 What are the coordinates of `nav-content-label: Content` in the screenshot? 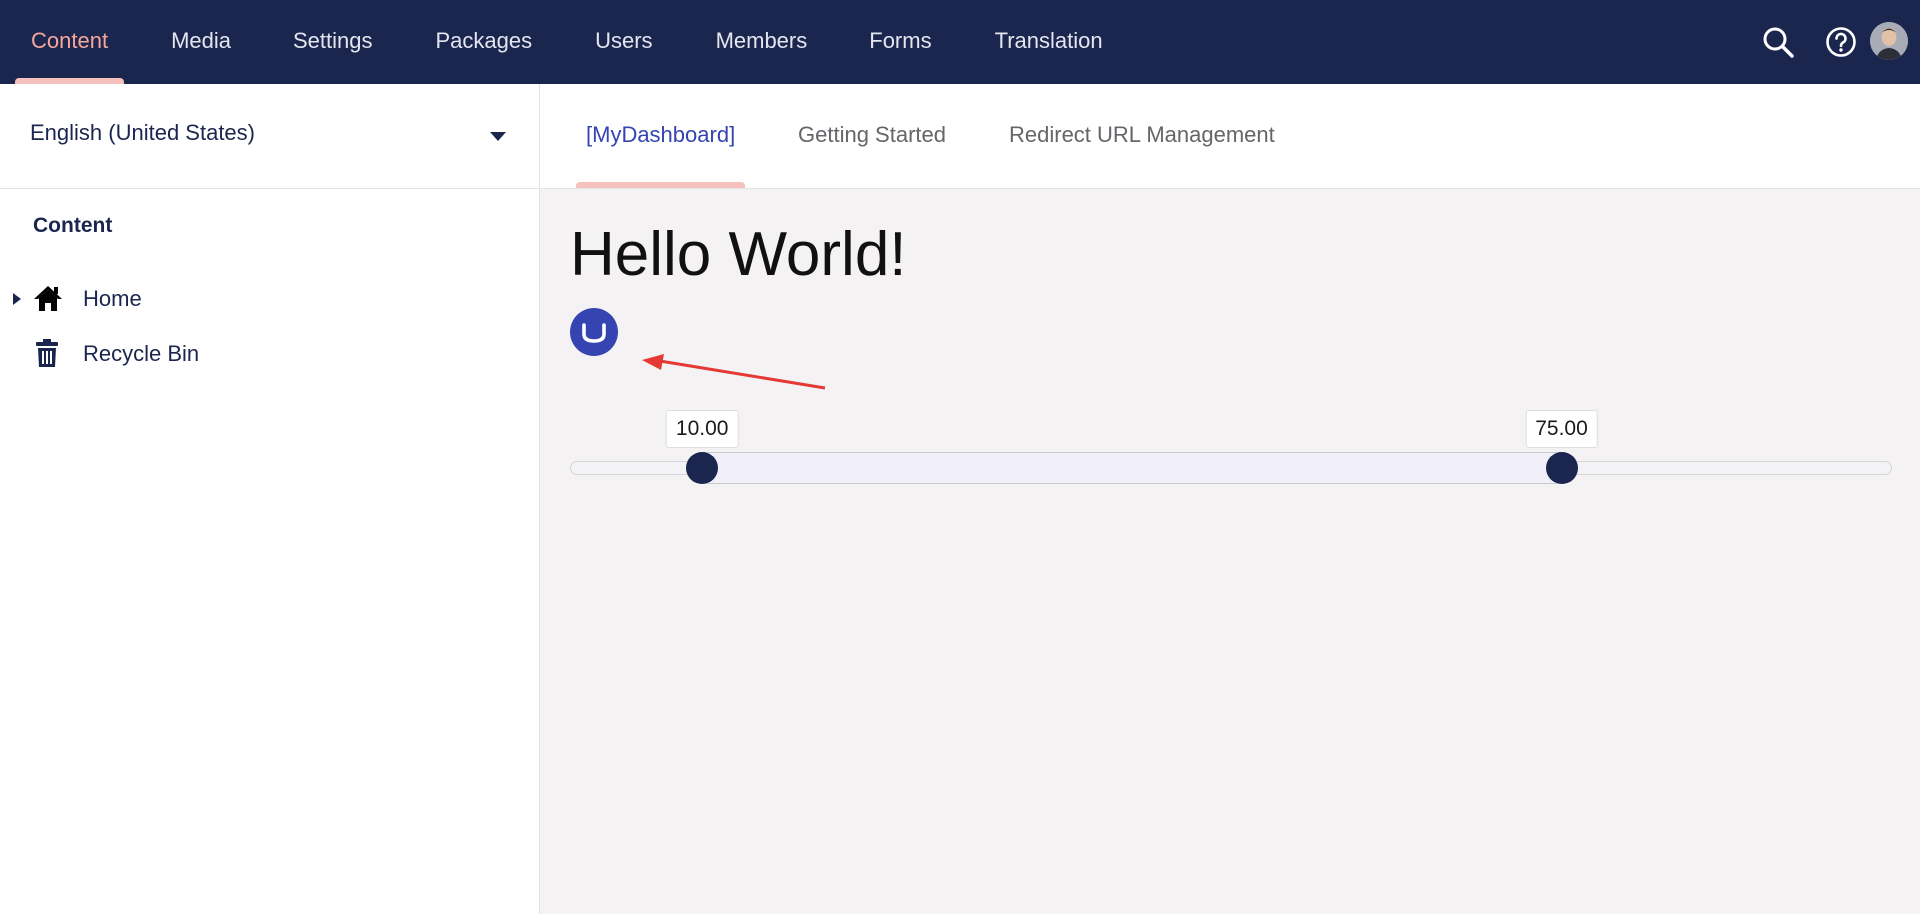 It's located at (70, 40).